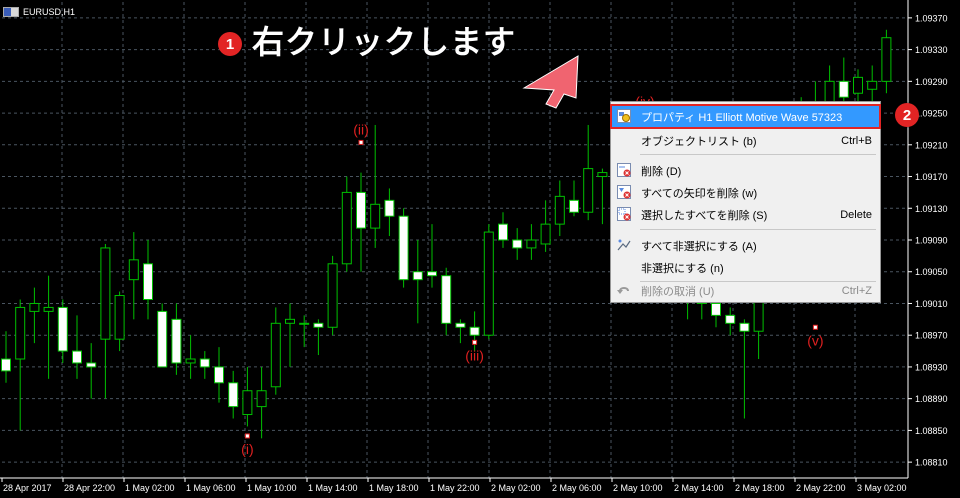  What do you see at coordinates (361, 129) in the screenshot?
I see `wave-label: (ii)` at bounding box center [361, 129].